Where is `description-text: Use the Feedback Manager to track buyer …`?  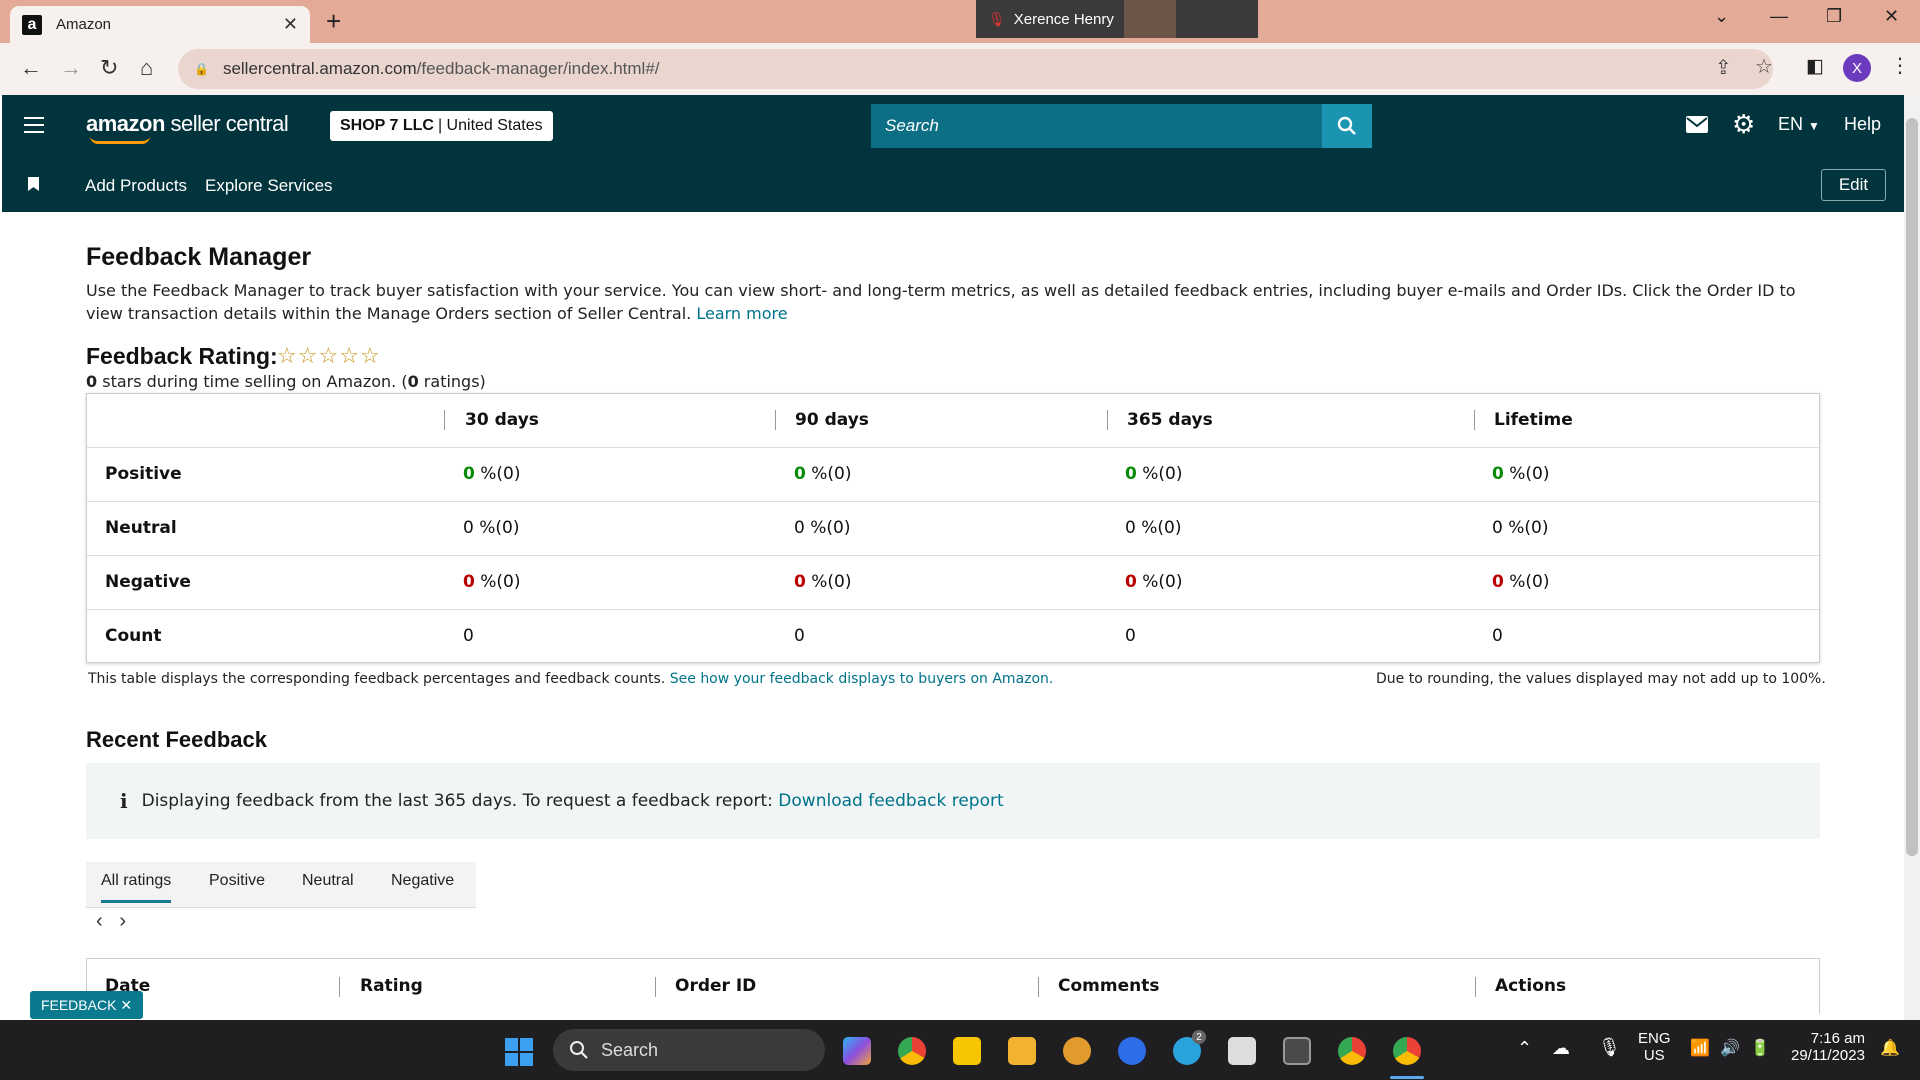 description-text: Use the Feedback Manager to track buyer … is located at coordinates (941, 302).